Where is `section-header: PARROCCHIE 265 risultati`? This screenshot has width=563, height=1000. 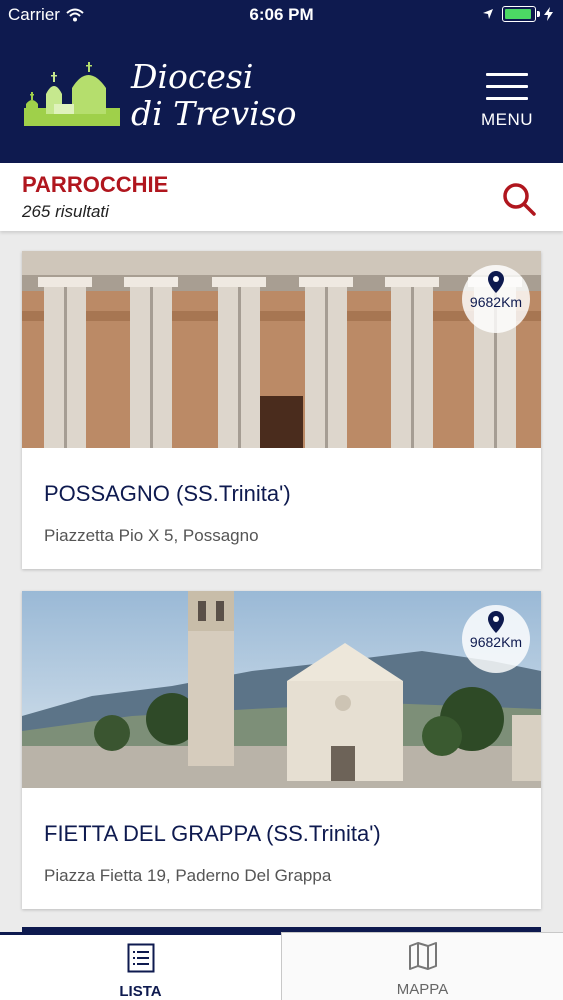
section-header: PARROCCHIE 265 risultati is located at coordinates (281, 197).